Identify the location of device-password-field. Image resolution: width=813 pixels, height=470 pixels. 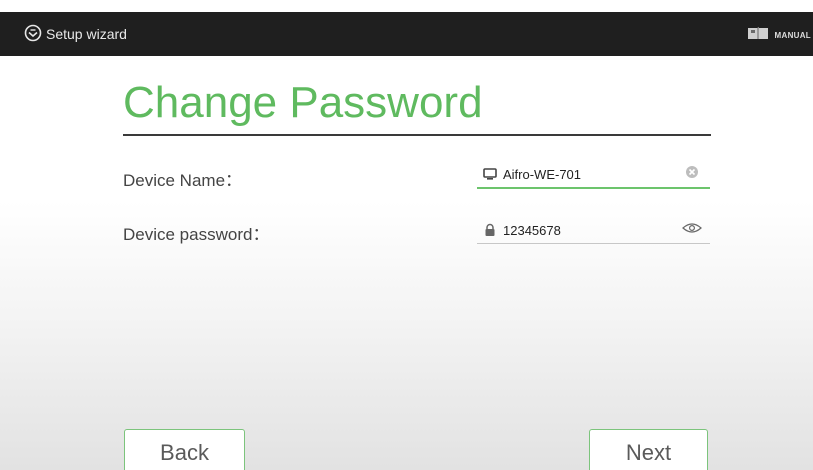
(593, 230).